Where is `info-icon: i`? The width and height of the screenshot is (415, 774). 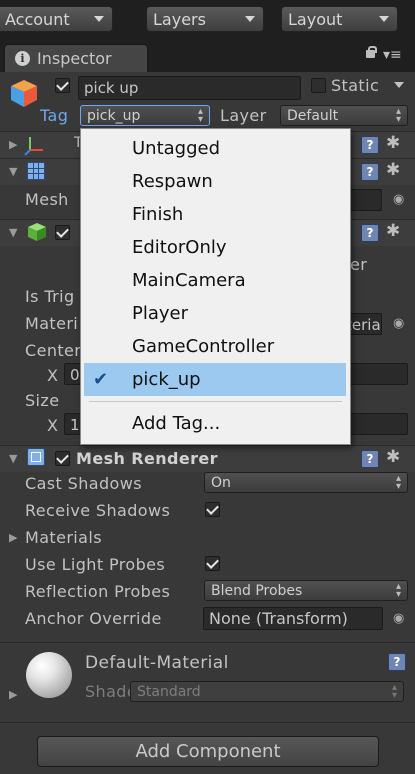
info-icon: i is located at coordinates (22, 58).